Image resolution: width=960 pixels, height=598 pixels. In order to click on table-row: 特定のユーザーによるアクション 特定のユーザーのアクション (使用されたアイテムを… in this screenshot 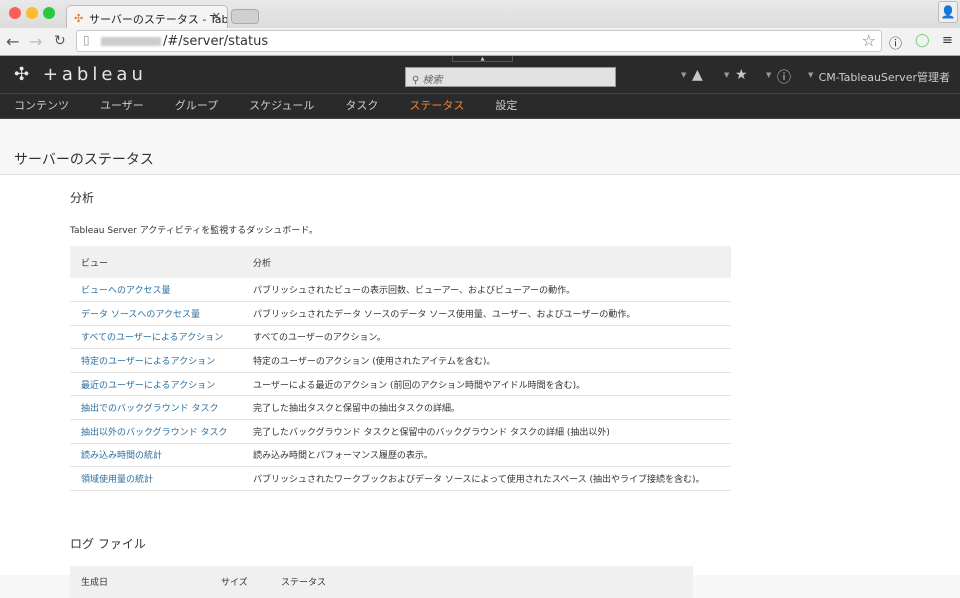, I will do `click(400, 360)`.